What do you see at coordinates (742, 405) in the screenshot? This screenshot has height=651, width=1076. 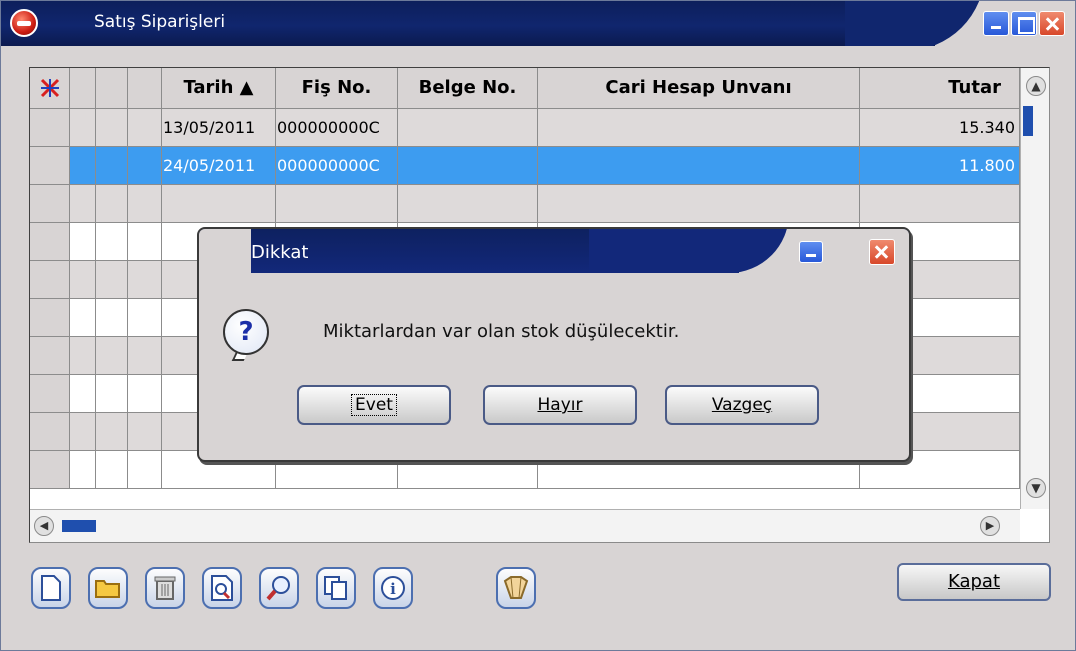 I see `vazgec-button: Vazgeç` at bounding box center [742, 405].